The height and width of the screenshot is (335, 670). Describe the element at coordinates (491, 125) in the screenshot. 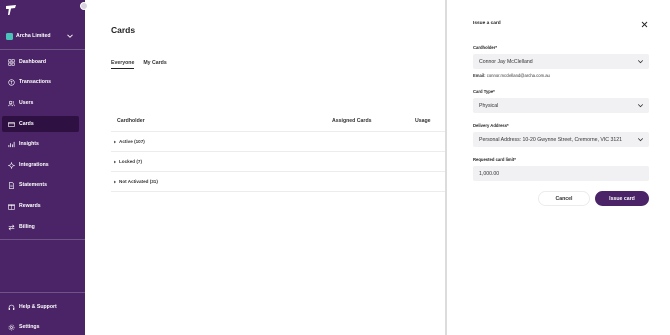

I see `delivery-address-label: Delivery Address*` at that location.